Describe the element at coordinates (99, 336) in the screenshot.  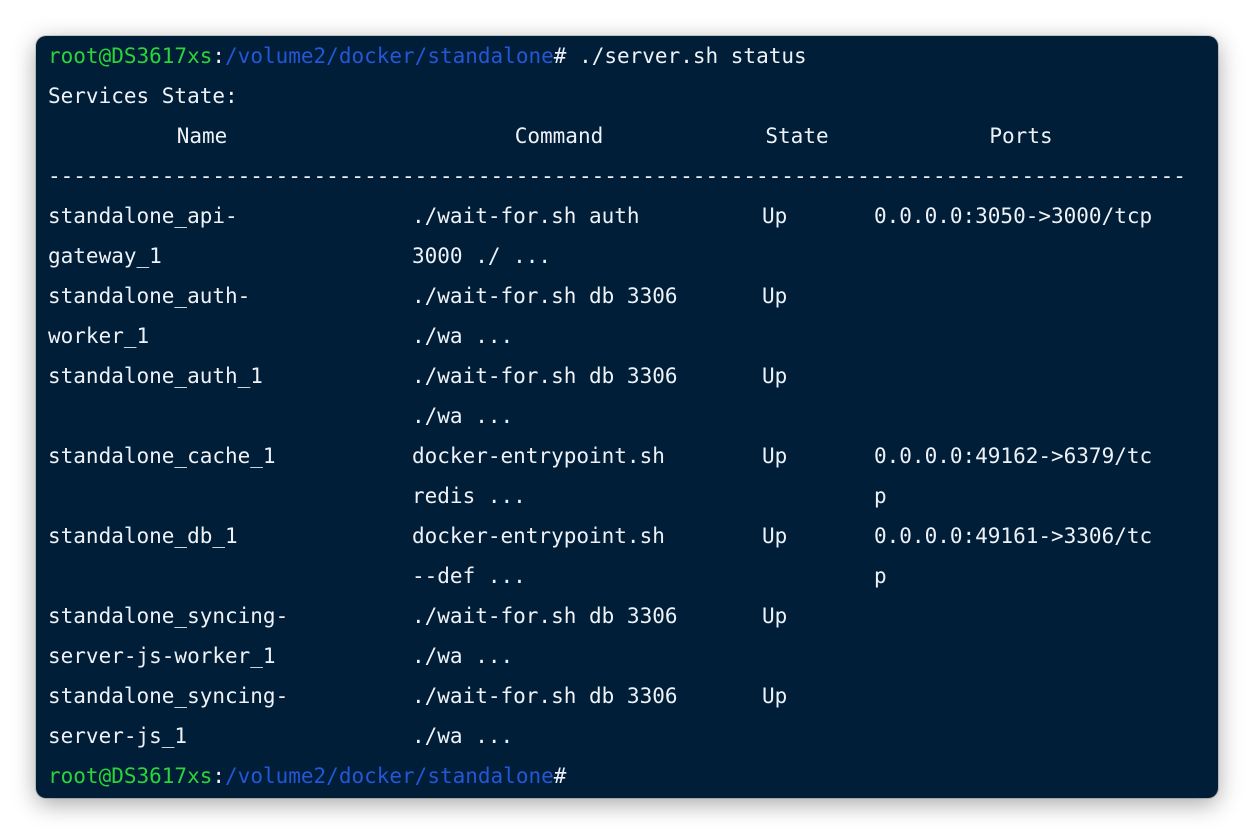
I see `service-name-line: worker_1` at that location.